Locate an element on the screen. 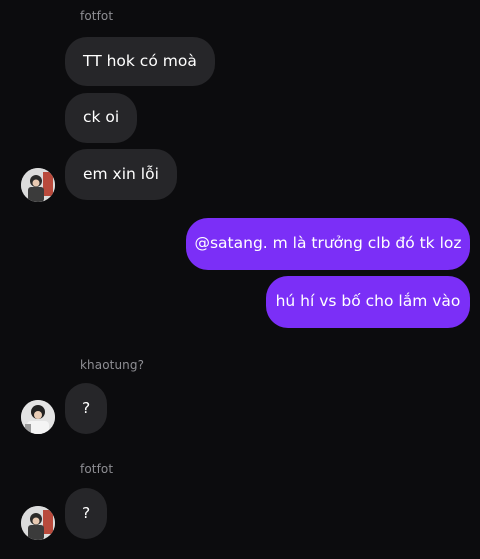 This screenshot has height=559, width=480. message-text: TT hok có moà is located at coordinates (140, 60).